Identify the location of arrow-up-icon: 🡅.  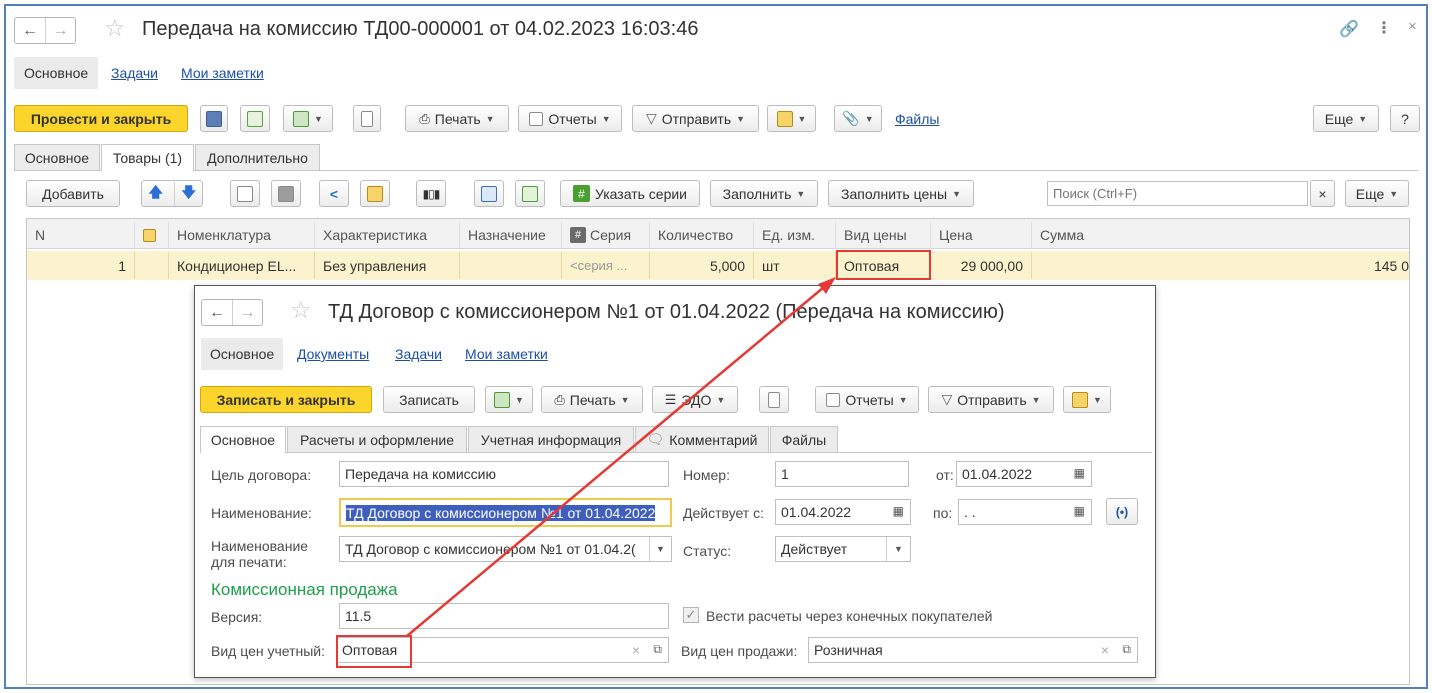
(155, 194).